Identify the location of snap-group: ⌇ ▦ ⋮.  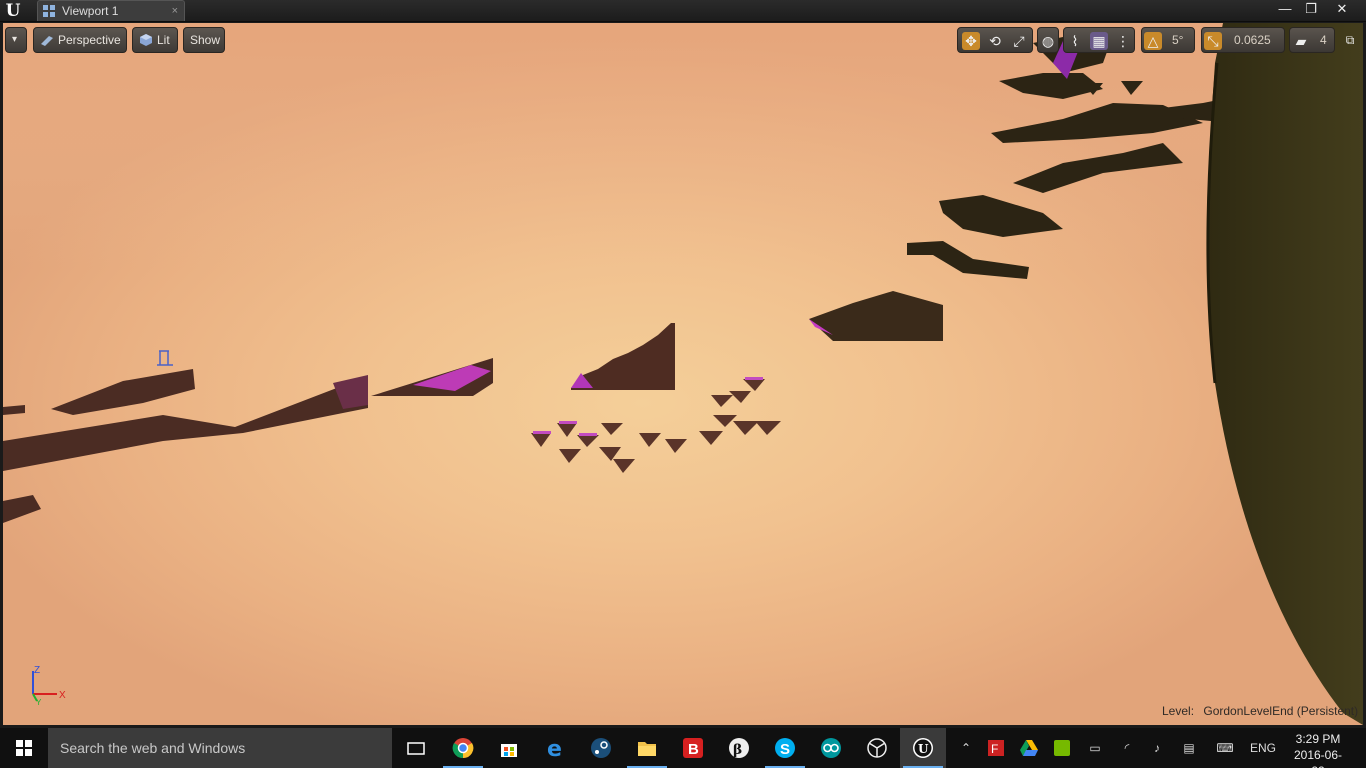
(1099, 40).